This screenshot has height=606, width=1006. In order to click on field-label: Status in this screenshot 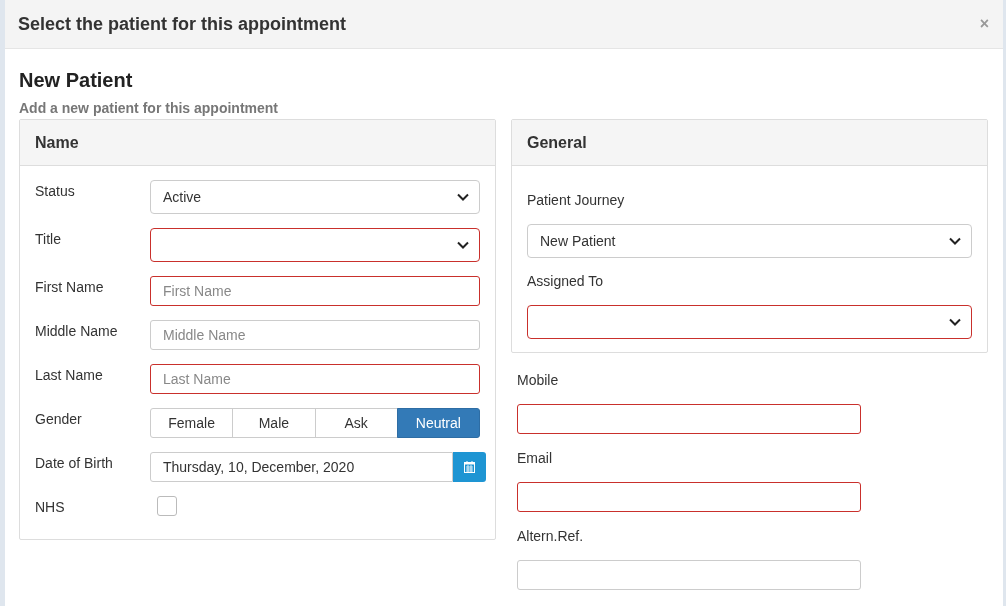, I will do `click(55, 191)`.